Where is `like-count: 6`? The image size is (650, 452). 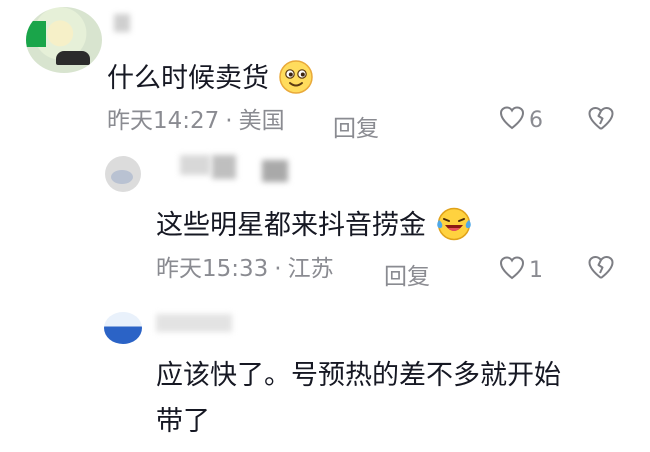 like-count: 6 is located at coordinates (536, 120).